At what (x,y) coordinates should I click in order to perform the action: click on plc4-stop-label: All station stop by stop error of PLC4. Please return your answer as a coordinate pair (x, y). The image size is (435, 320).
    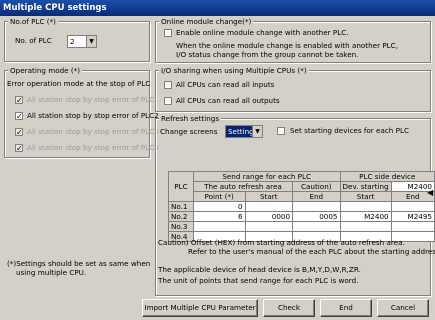
    Looking at the image, I should click on (93, 147).